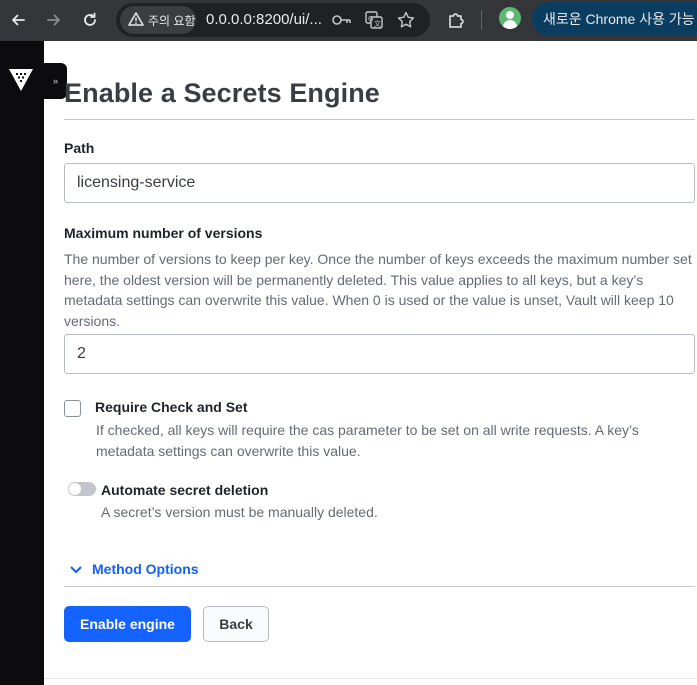 The height and width of the screenshot is (685, 697). Describe the element at coordinates (619, 19) in the screenshot. I see `chrome-update-label: 새로운 Chrome 사용 가능` at that location.